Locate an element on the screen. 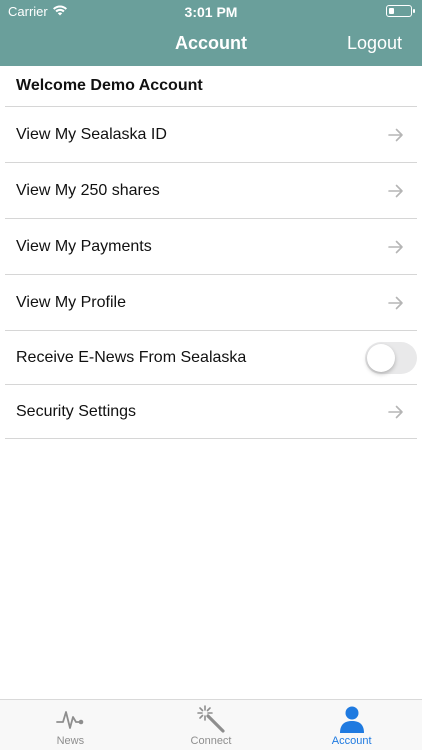  tab-label: News is located at coordinates (70, 741).